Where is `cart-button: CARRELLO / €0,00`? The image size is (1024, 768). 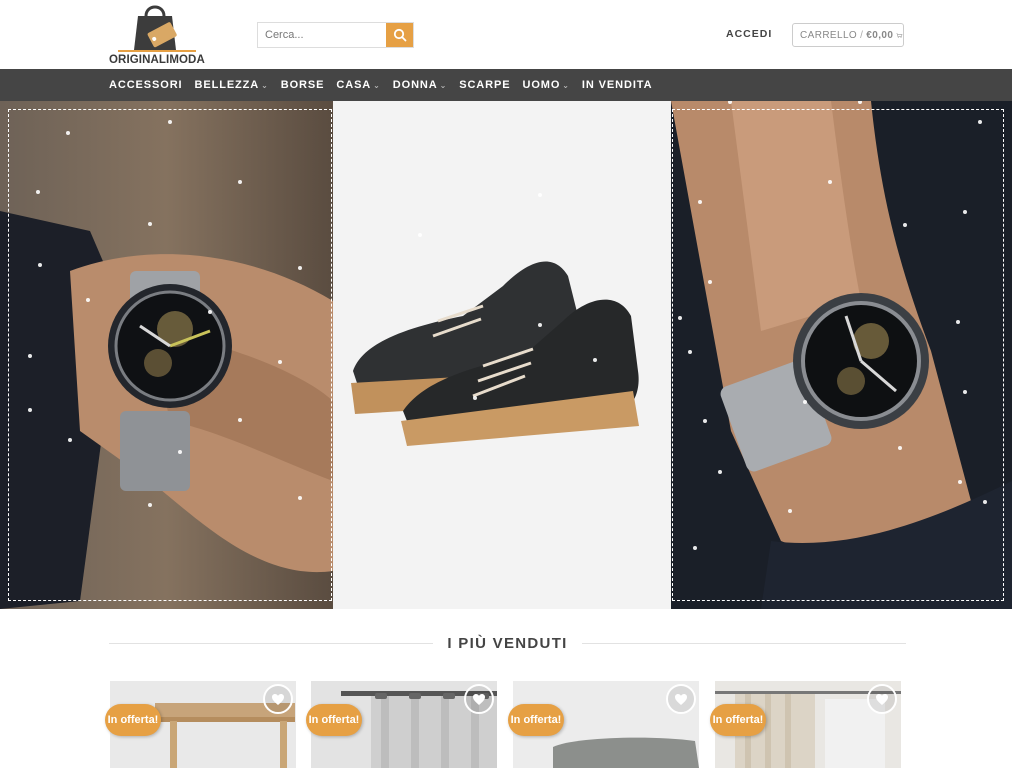 cart-button: CARRELLO / €0,00 is located at coordinates (848, 35).